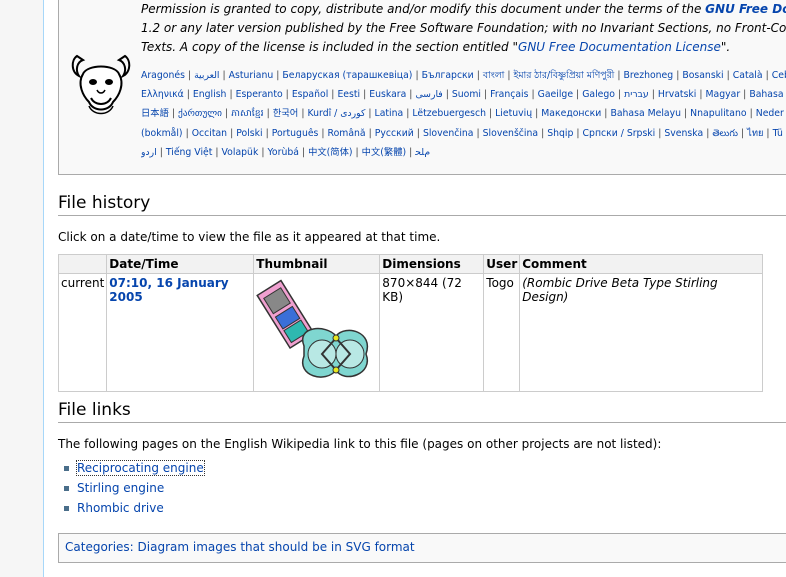 This screenshot has height=577, width=786. Describe the element at coordinates (779, 75) in the screenshot. I see `language-link: Ceb` at that location.